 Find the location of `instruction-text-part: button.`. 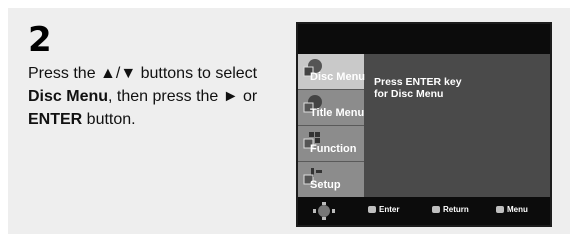

instruction-text-part: button. is located at coordinates (109, 119).